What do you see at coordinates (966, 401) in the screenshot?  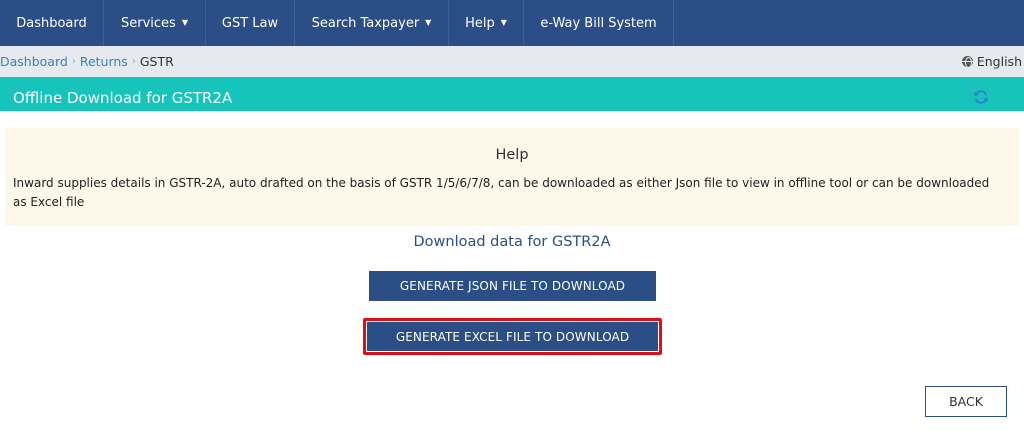 I see `back-button: BACK` at bounding box center [966, 401].